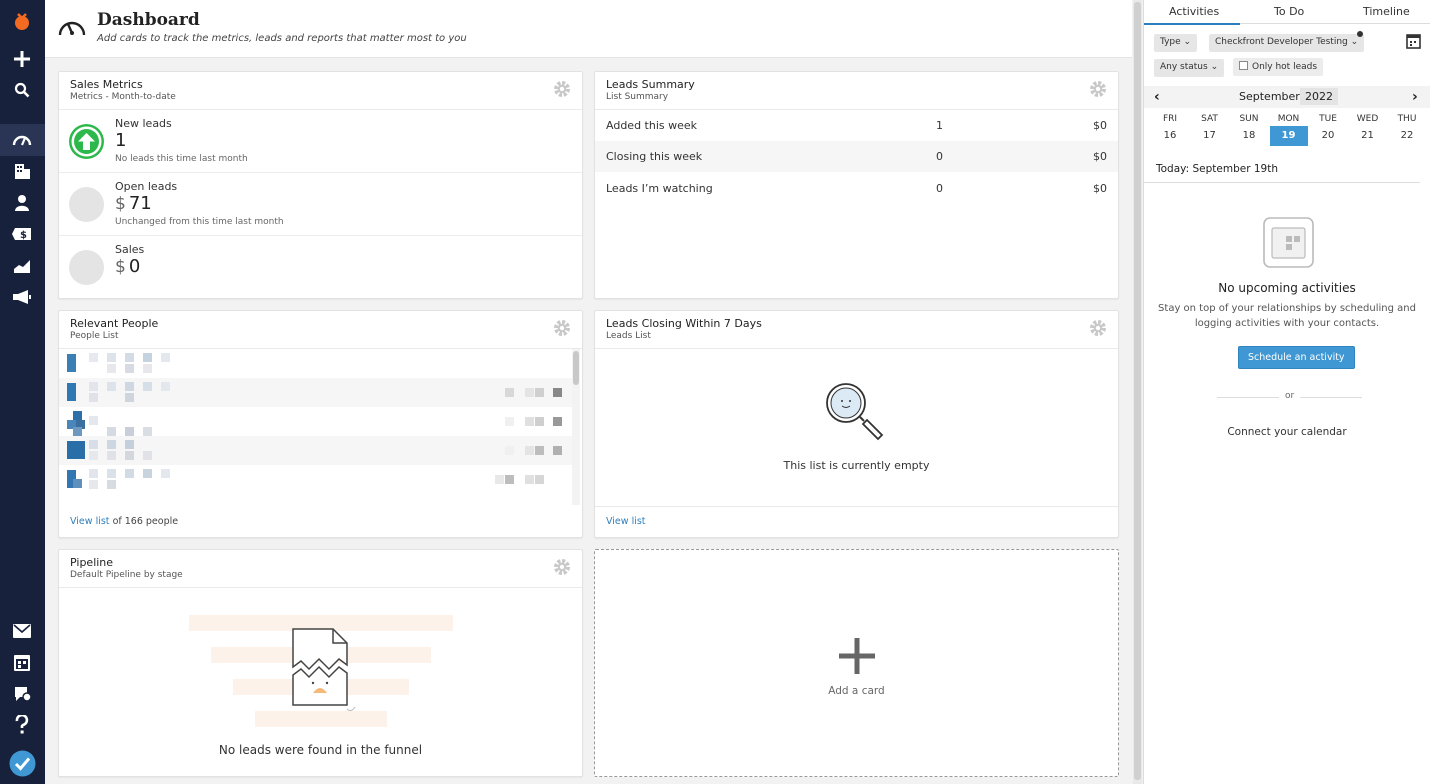  Describe the element at coordinates (146, 186) in the screenshot. I see `metric-label: Open leads` at that location.